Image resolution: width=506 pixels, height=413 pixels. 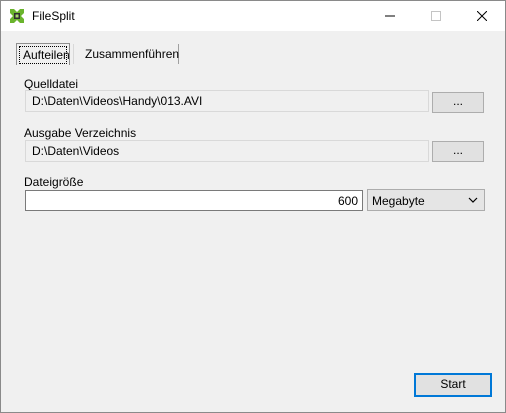 I want to click on close-icon, so click(x=482, y=16).